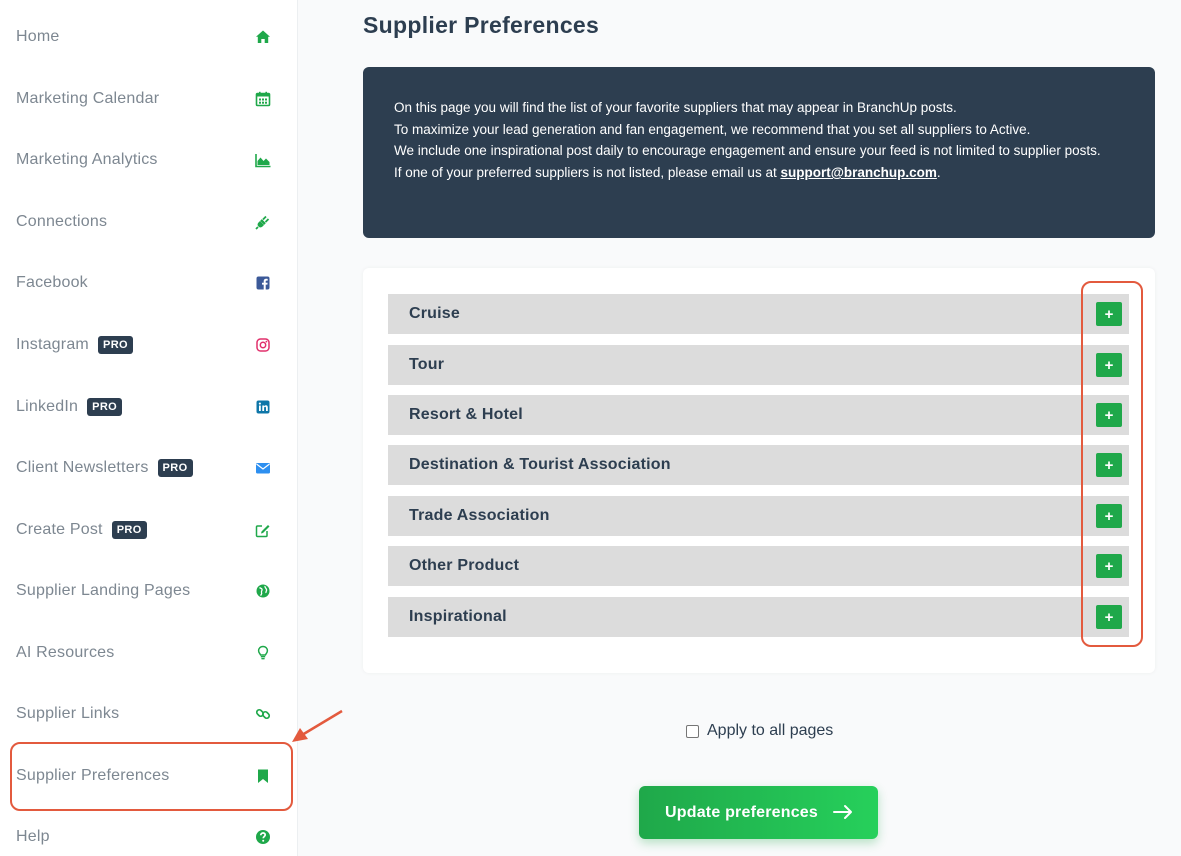 The width and height of the screenshot is (1181, 856). I want to click on sidebar-item-create-post: Create Post PRO, so click(149, 530).